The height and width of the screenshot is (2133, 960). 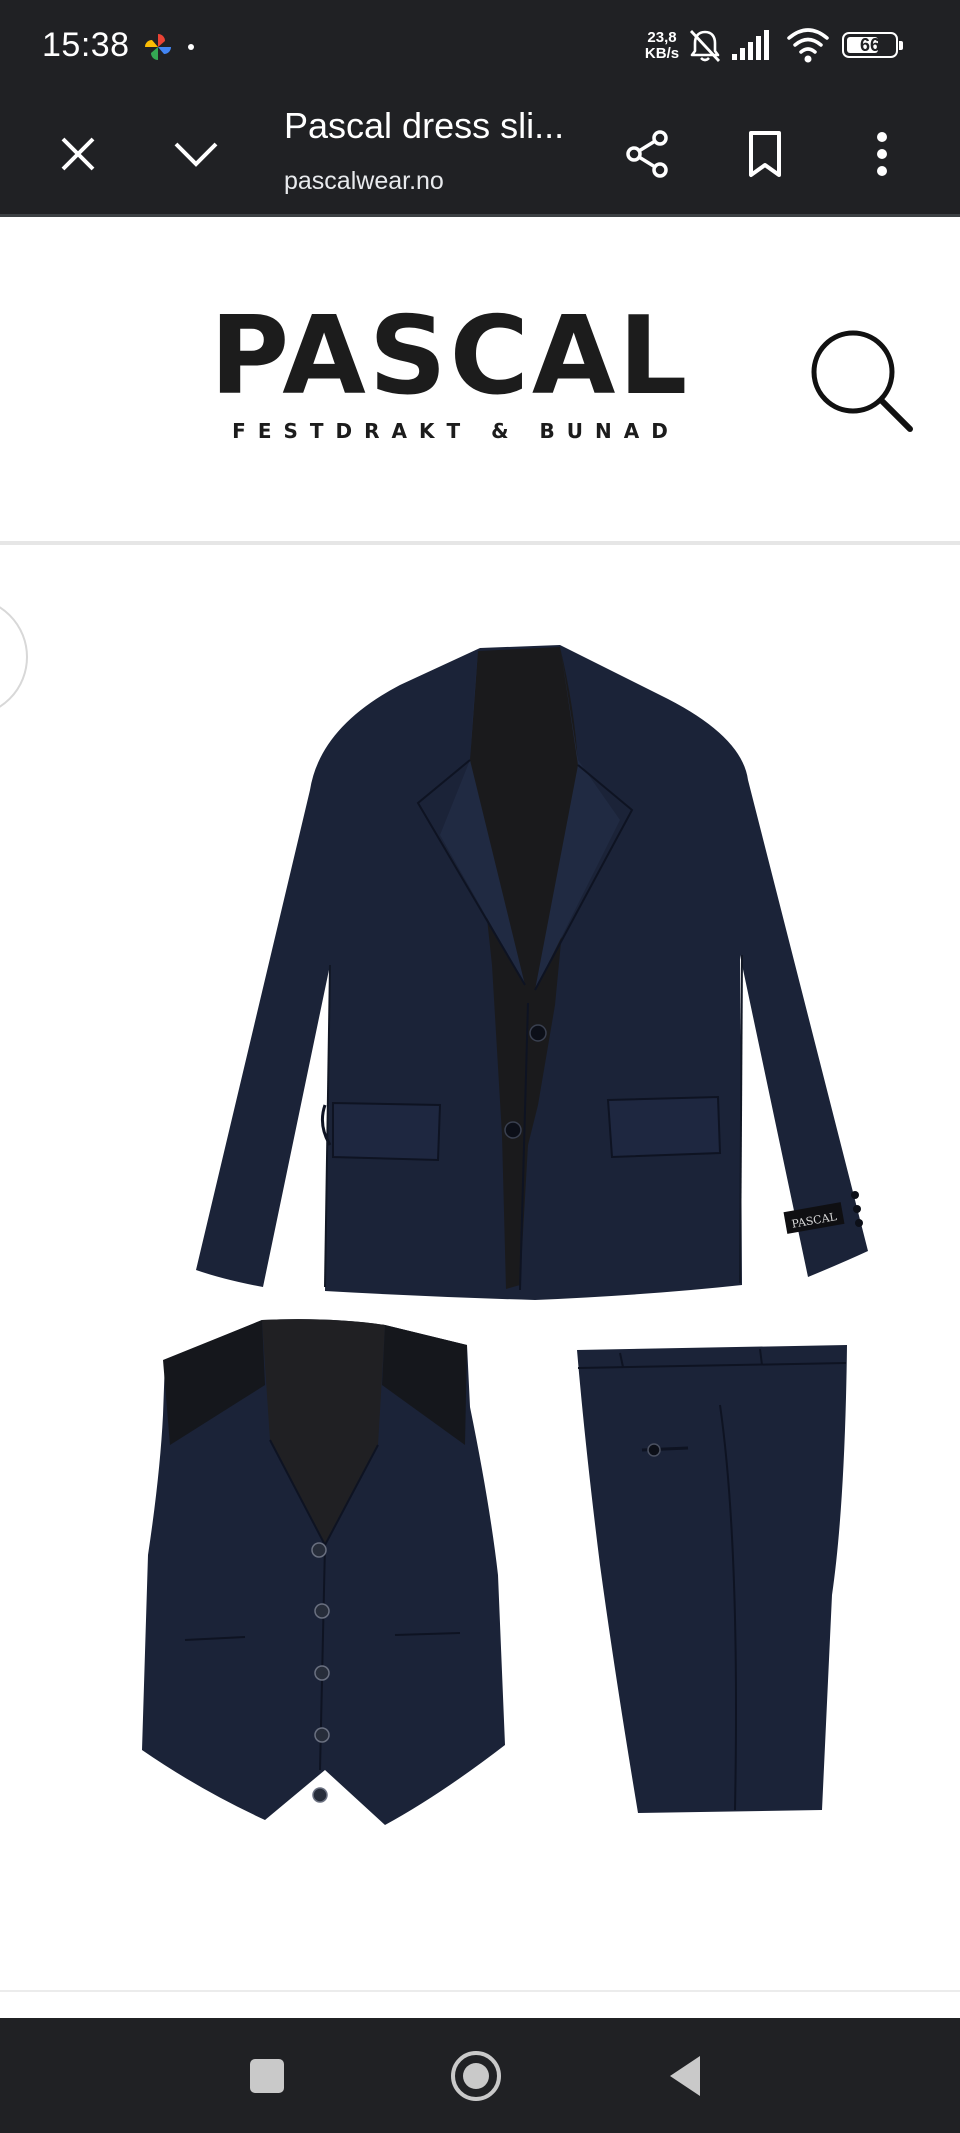 I want to click on back-icon, so click(x=685, y=2076).